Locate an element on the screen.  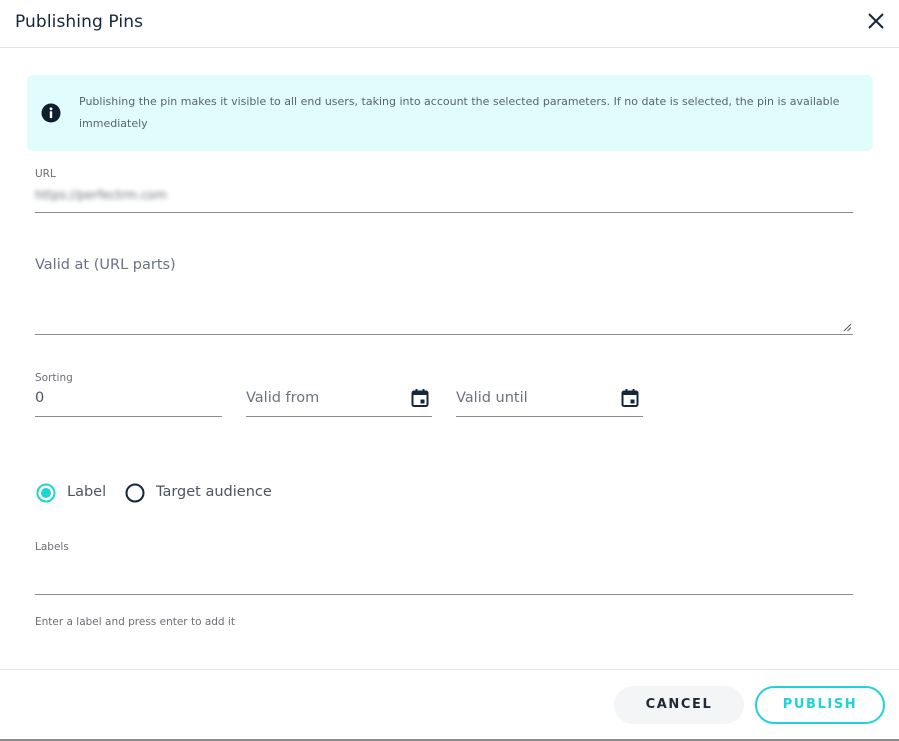
publish-button: PUBLISH is located at coordinates (820, 705).